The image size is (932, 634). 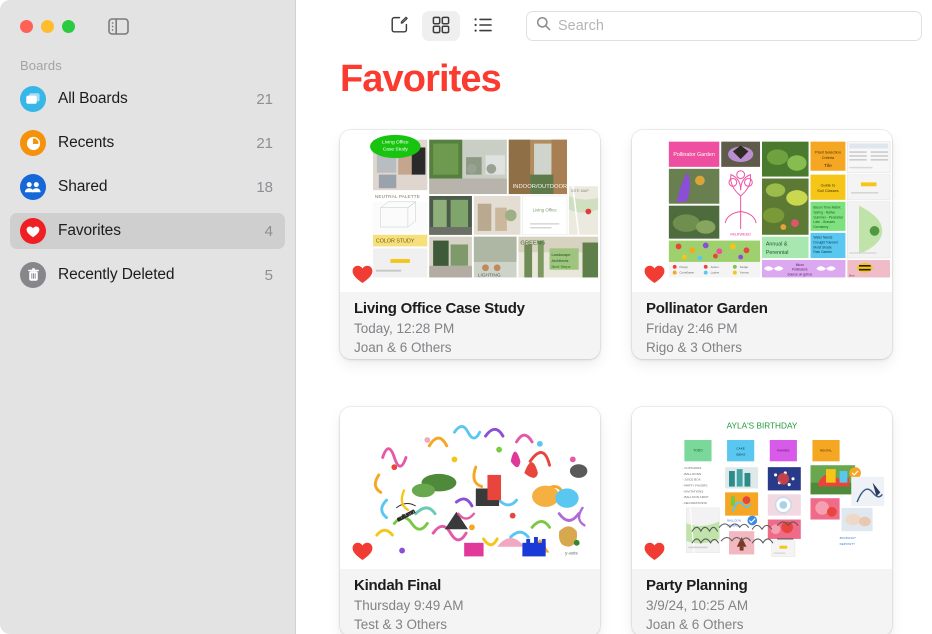 I want to click on list-view-button, so click(x=483, y=26).